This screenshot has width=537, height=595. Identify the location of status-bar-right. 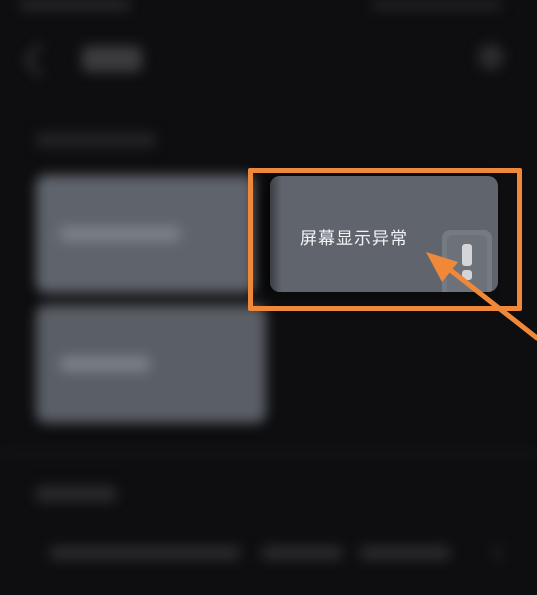
(437, 5).